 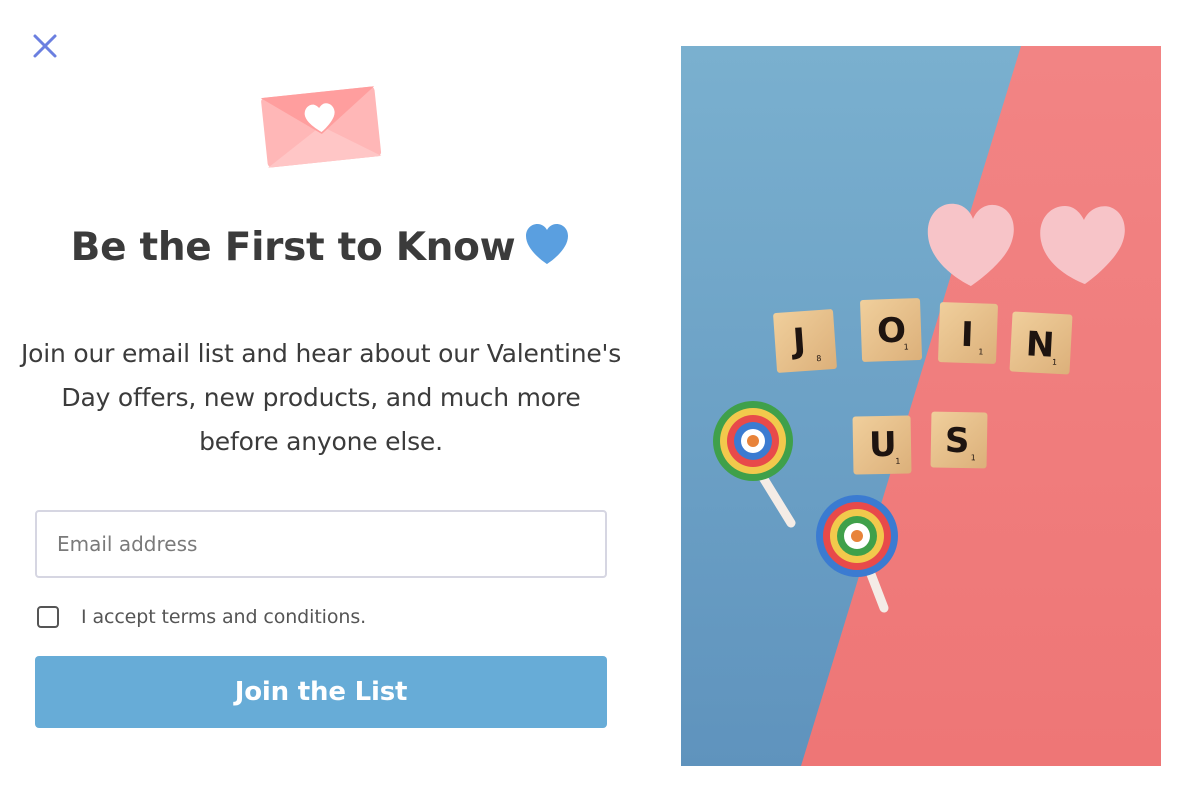 I want to click on popup-title: Be the First to Know, so click(x=321, y=246).